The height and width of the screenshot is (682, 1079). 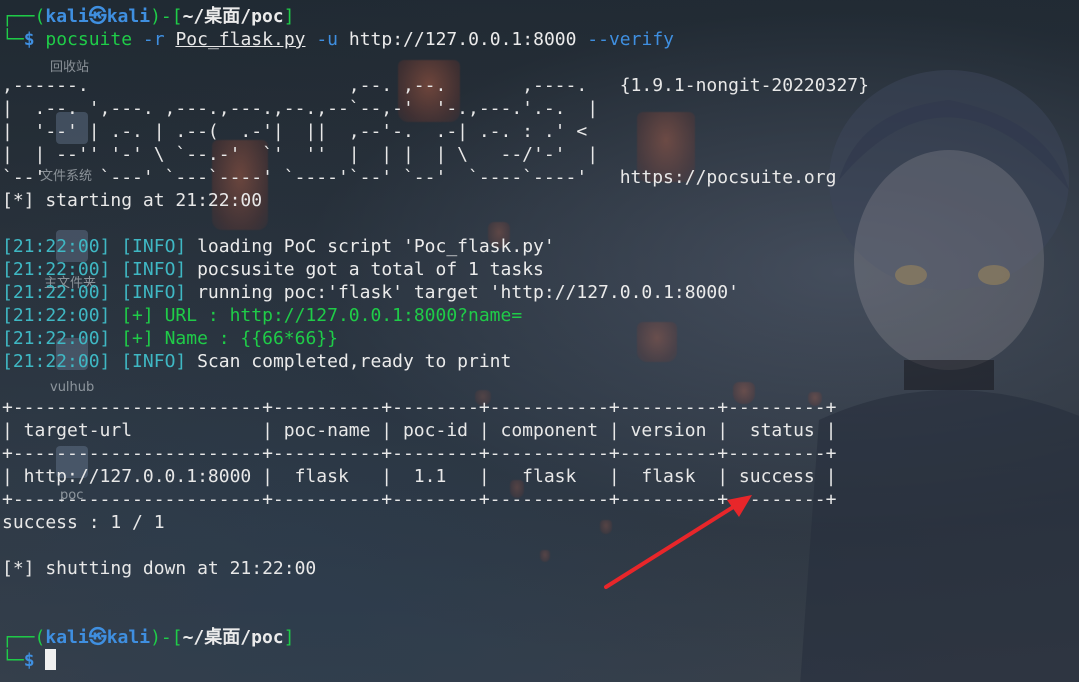 What do you see at coordinates (89, 39) in the screenshot?
I see `command-program: pocsuite` at bounding box center [89, 39].